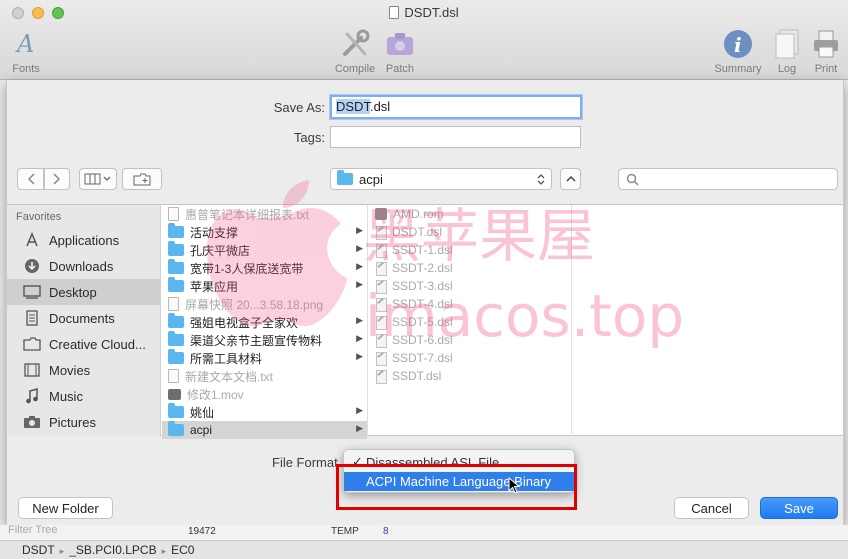  What do you see at coordinates (83, 266) in the screenshot?
I see `sidebar-item-downloads: Downloads` at bounding box center [83, 266].